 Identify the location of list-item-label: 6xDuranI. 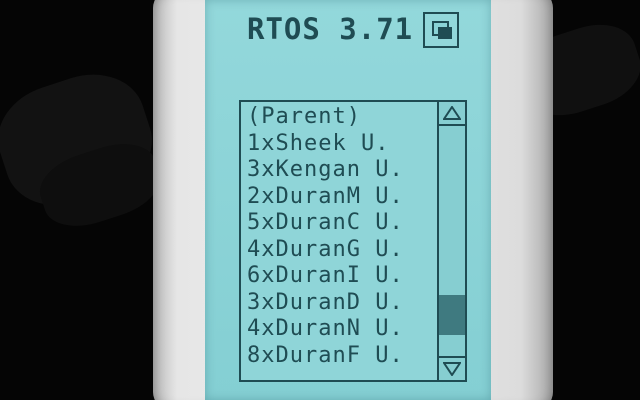
(304, 275).